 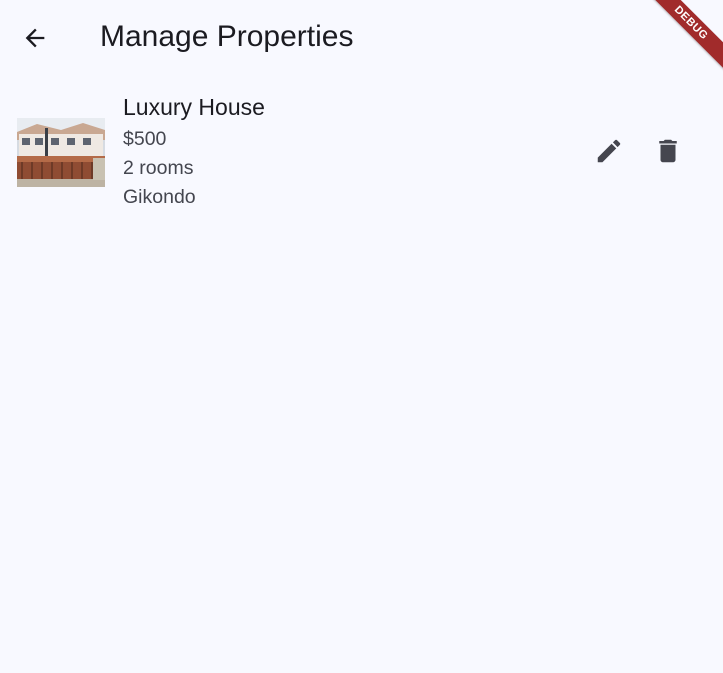 I want to click on house-photo, so click(x=61, y=152).